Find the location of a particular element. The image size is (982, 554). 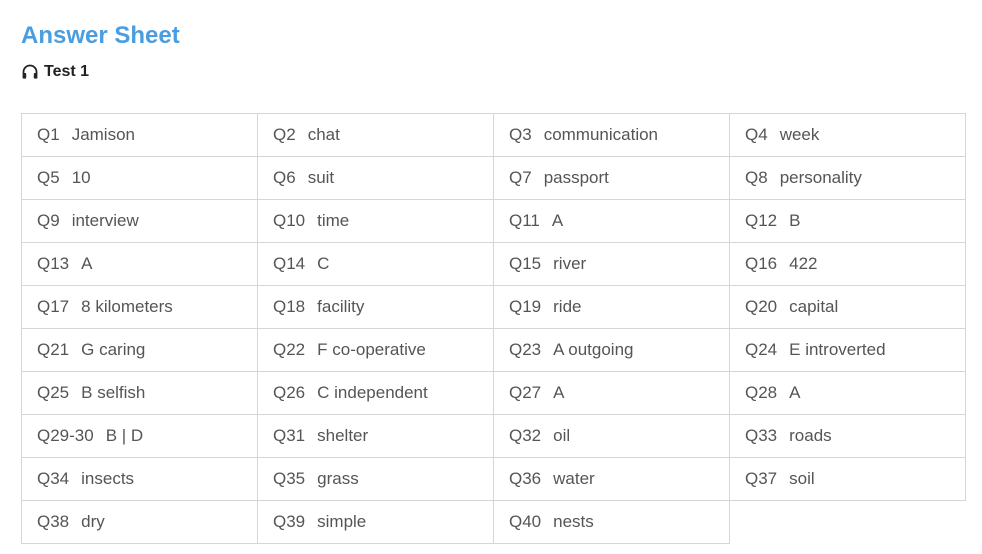

answer-value: B is located at coordinates (795, 220).